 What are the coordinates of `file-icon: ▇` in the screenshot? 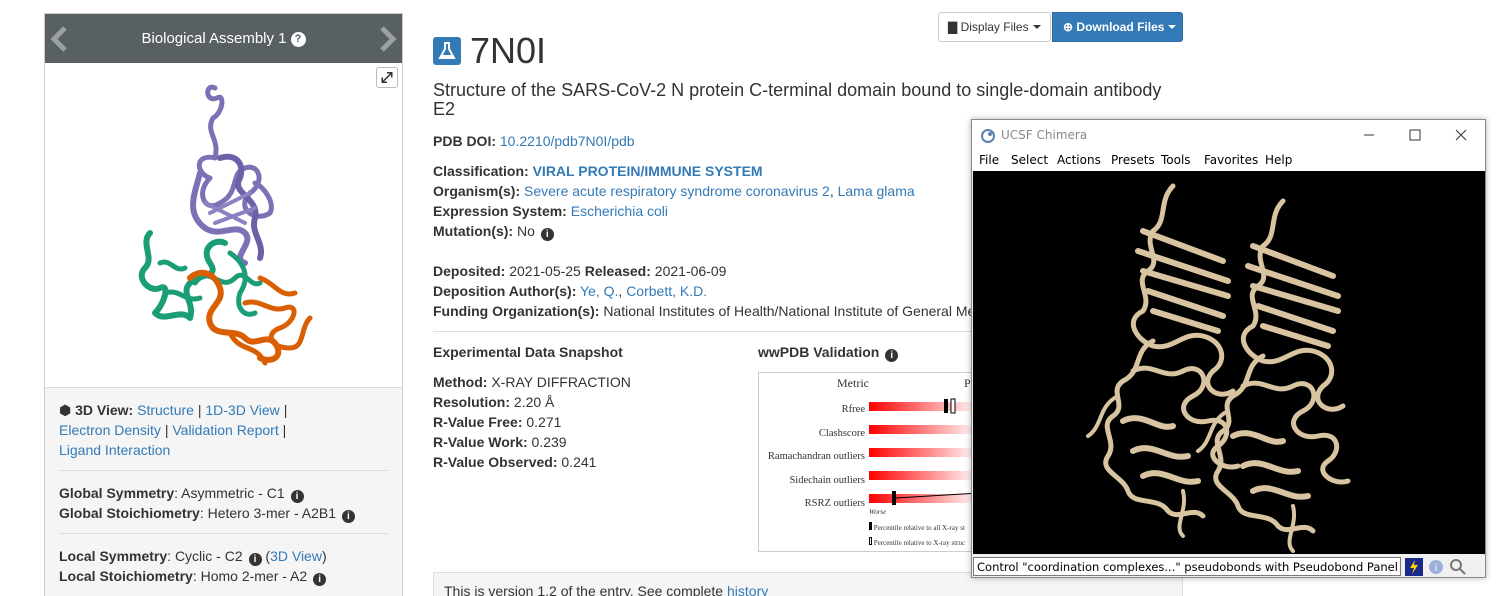 It's located at (953, 27).